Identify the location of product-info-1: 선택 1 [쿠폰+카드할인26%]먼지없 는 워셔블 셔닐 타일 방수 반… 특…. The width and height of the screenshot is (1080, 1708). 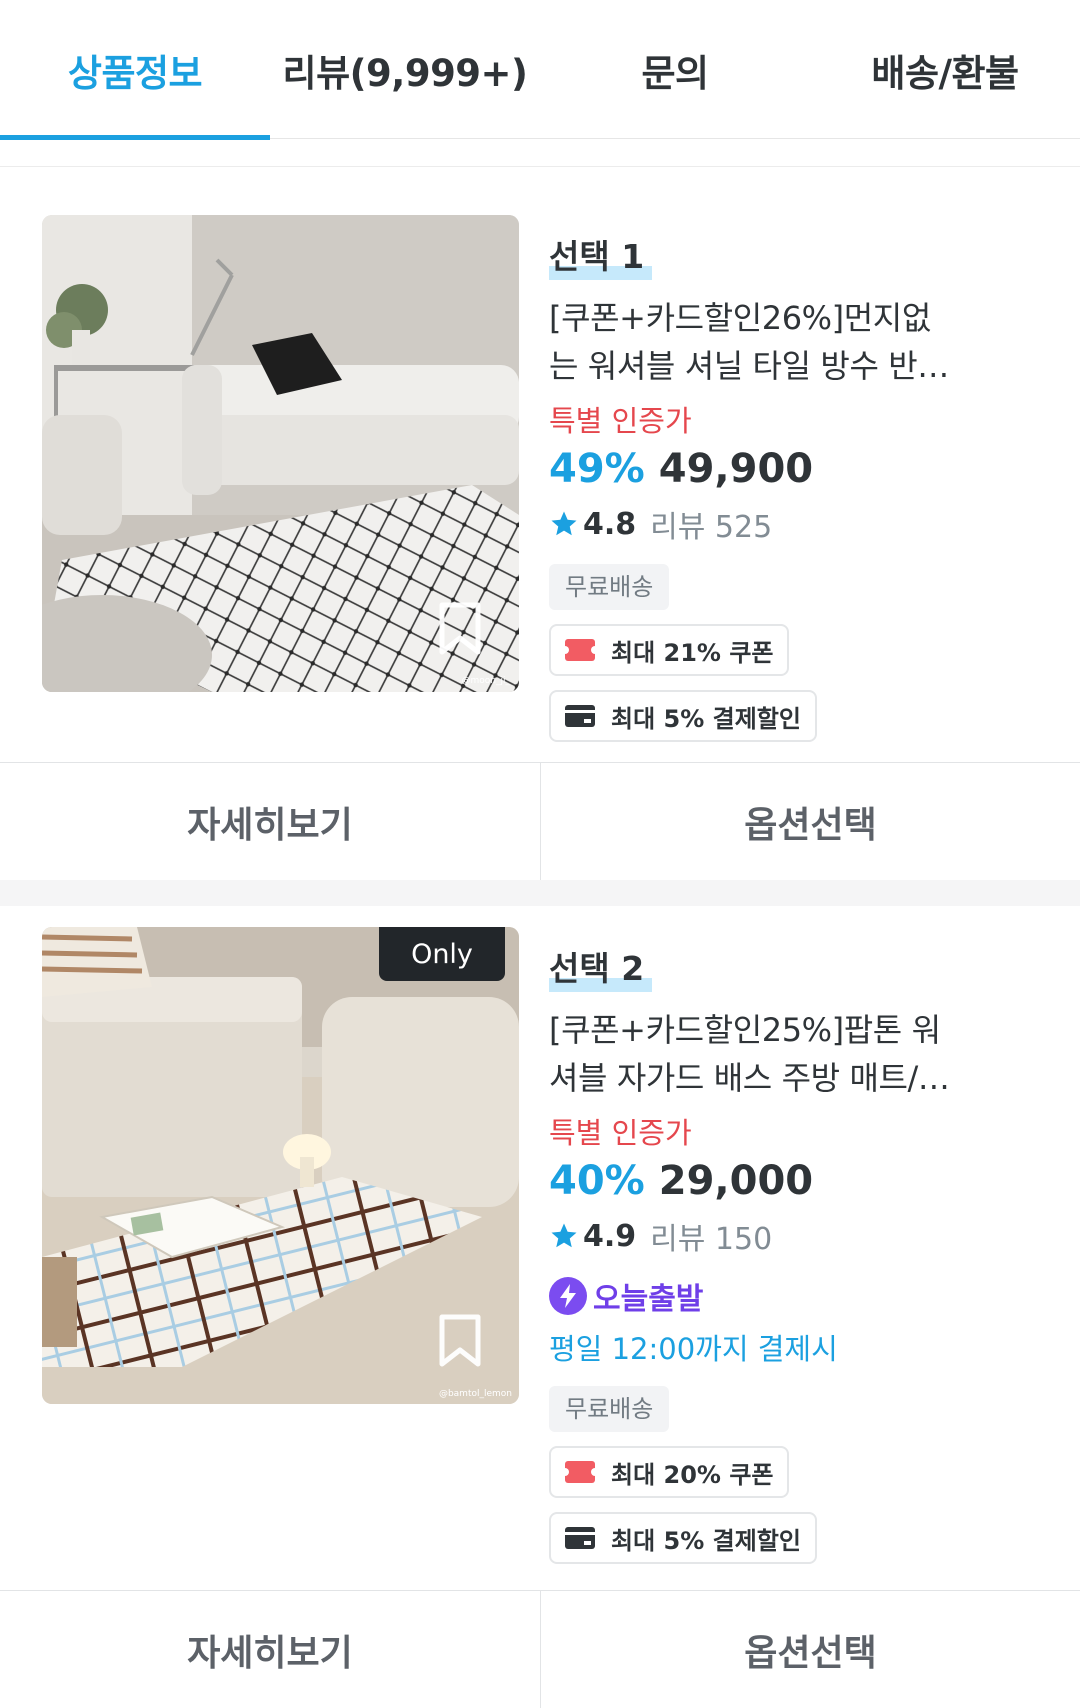
(794, 486).